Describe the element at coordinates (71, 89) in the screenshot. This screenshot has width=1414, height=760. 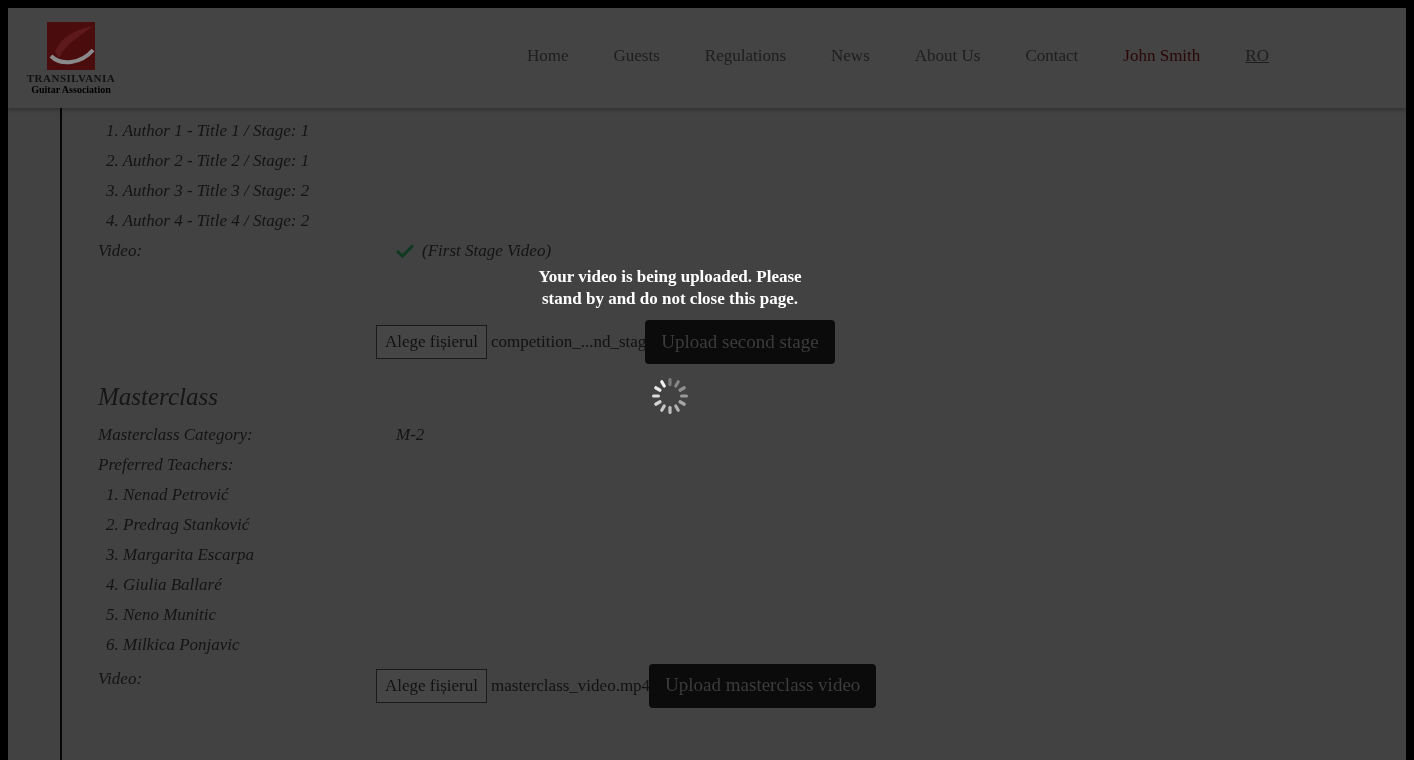
I see `logo-tagline: Guitar Association` at that location.